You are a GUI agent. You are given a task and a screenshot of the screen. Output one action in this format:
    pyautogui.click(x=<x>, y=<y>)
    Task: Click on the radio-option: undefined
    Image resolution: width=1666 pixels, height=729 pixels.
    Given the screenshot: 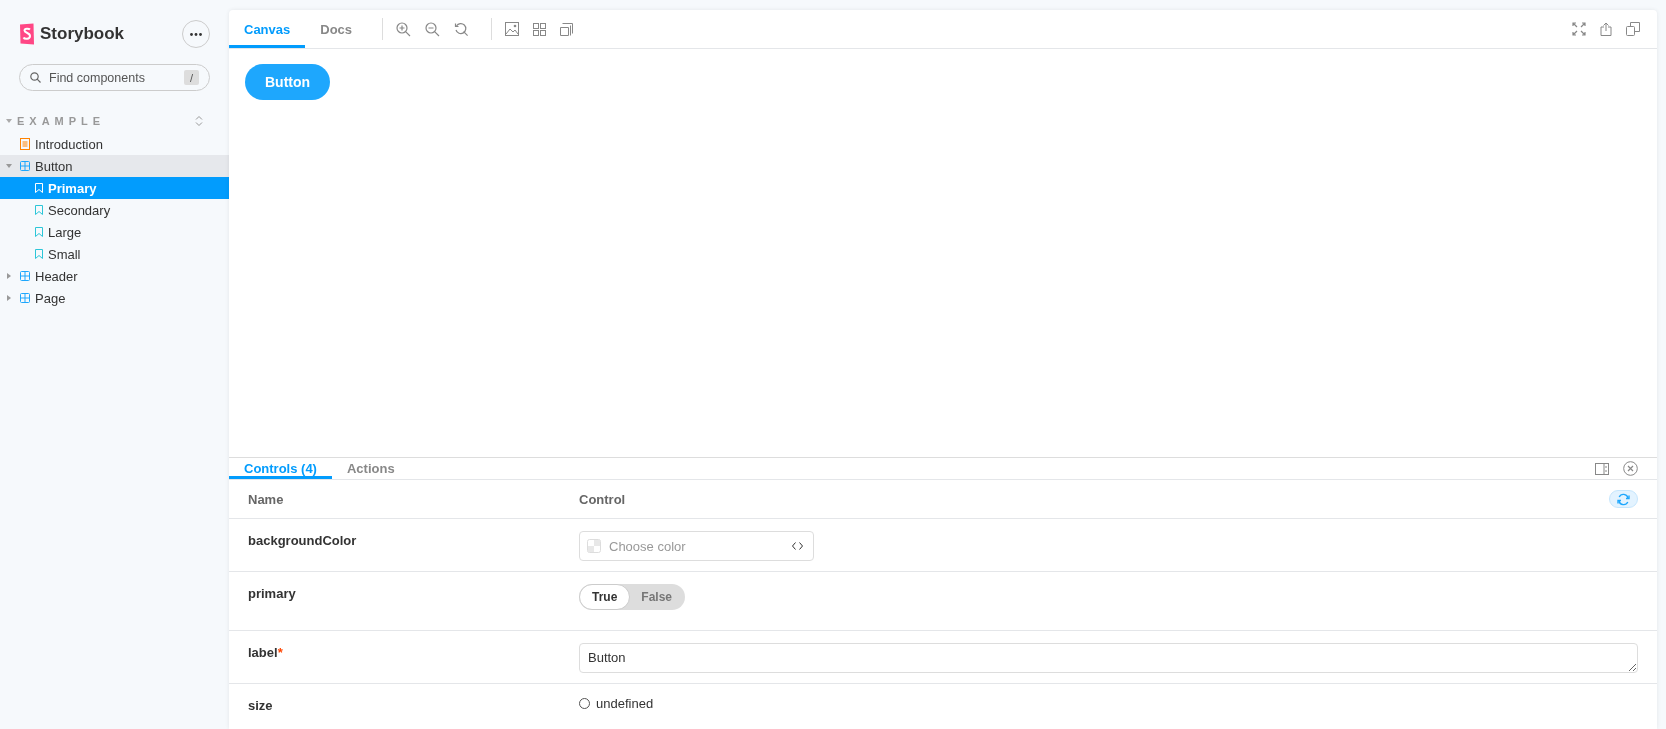 What is the action you would take?
    pyautogui.click(x=616, y=703)
    